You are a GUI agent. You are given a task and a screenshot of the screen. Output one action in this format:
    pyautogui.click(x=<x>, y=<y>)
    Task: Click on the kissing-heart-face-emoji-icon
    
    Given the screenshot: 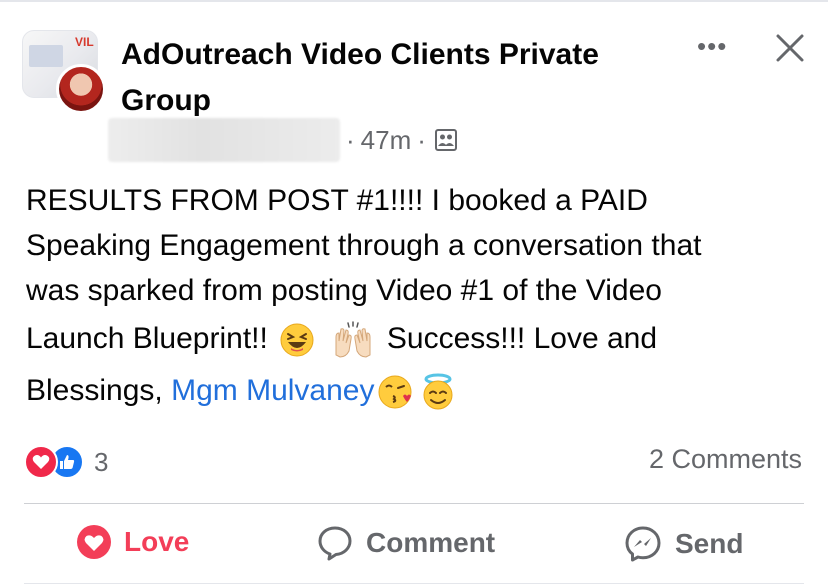 What is the action you would take?
    pyautogui.click(x=395, y=392)
    